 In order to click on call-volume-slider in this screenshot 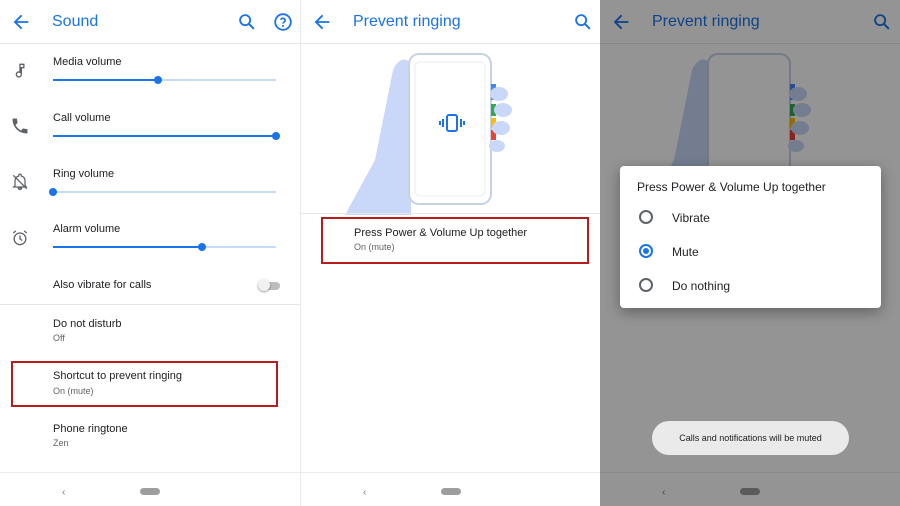, I will do `click(166, 136)`.